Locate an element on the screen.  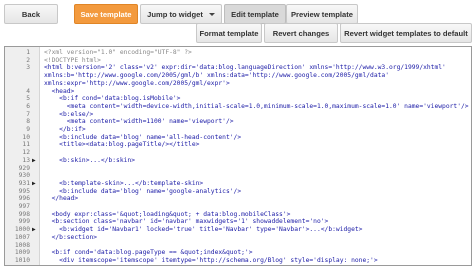
preview-template-tab: Preview template is located at coordinates (322, 14).